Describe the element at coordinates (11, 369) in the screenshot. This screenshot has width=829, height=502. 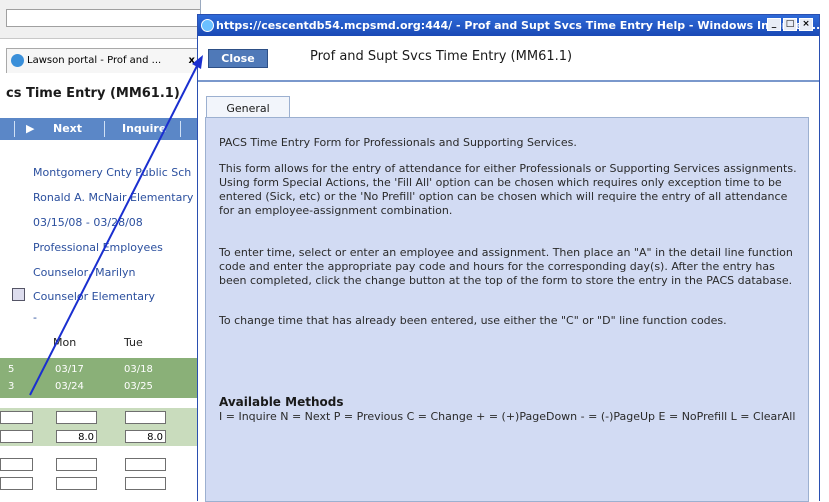
I see `date-cell: 5` at that location.